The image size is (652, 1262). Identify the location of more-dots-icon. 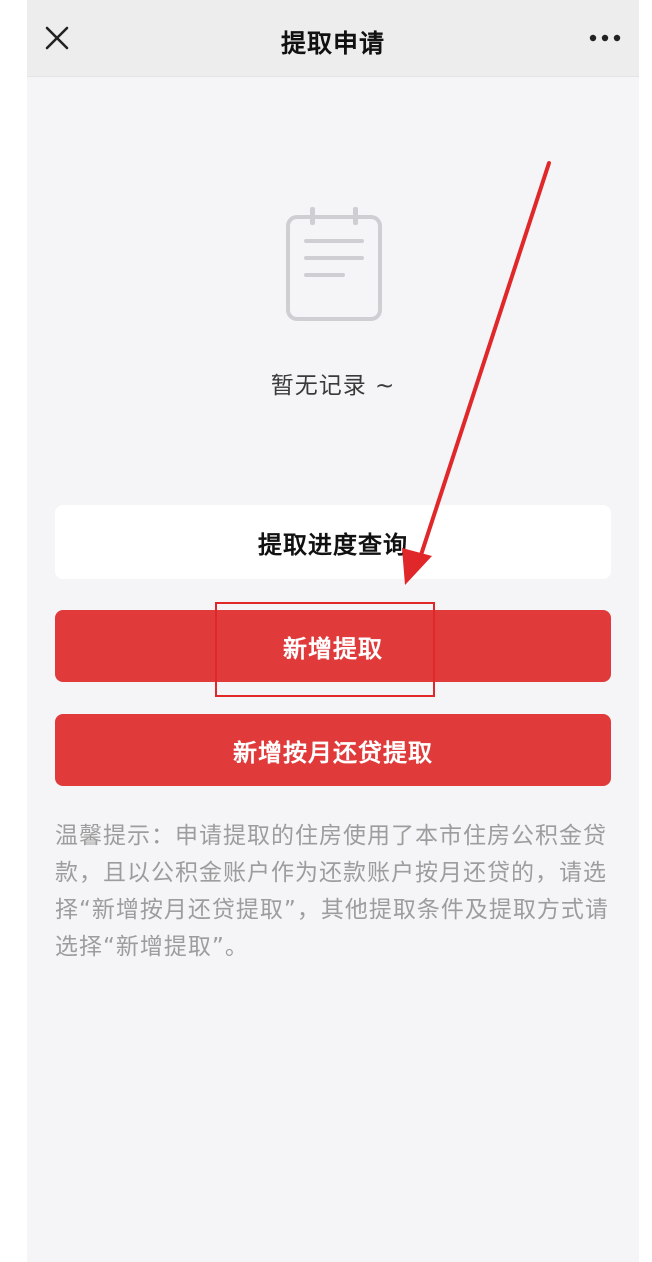
(605, 38).